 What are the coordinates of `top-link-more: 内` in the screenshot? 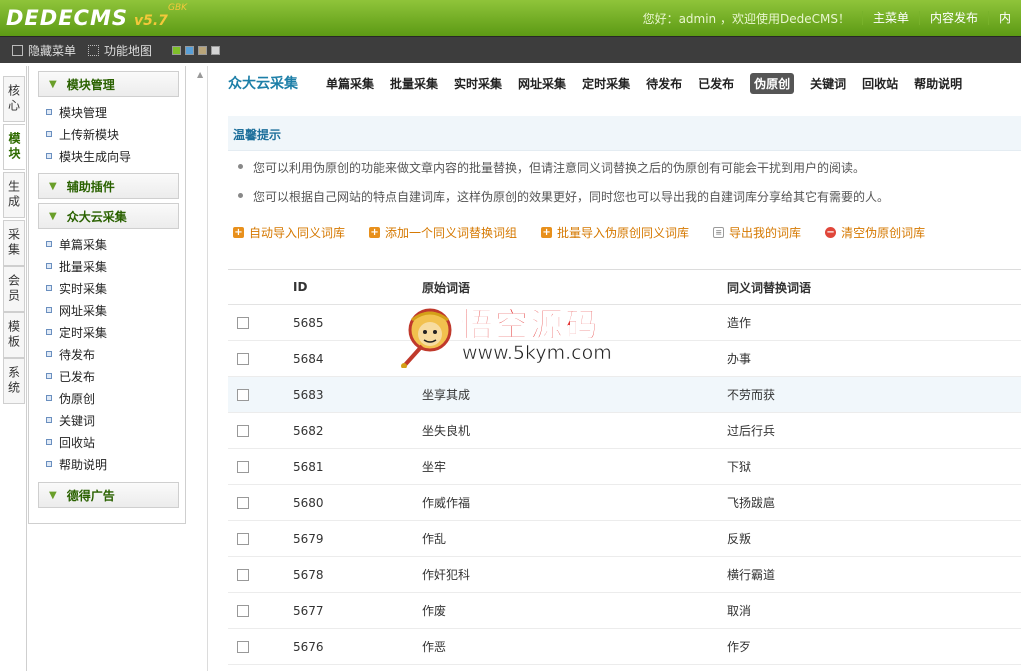 It's located at (1004, 18).